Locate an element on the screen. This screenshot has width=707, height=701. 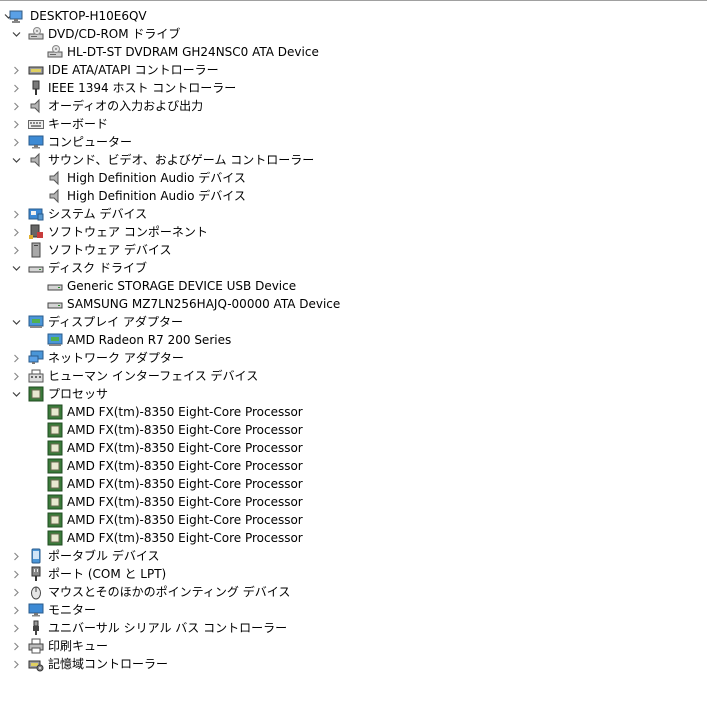
tree-category-item: キーボード is located at coordinates (353, 124).